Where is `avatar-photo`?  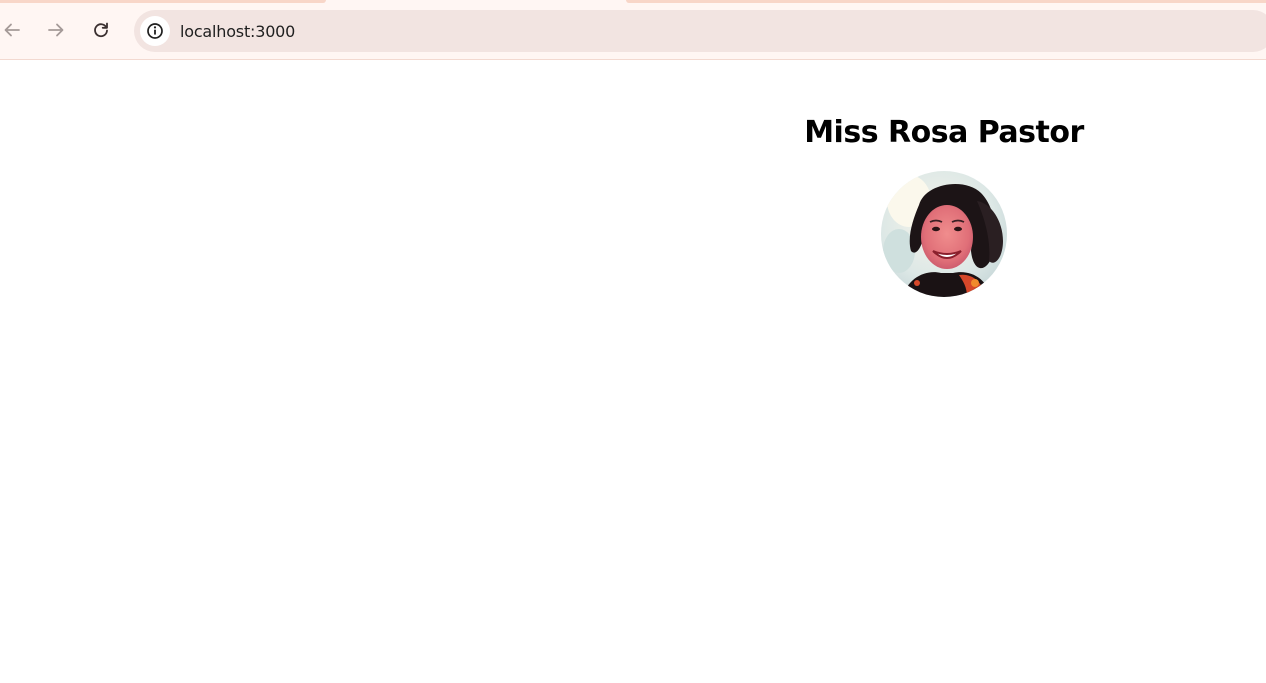 avatar-photo is located at coordinates (944, 234).